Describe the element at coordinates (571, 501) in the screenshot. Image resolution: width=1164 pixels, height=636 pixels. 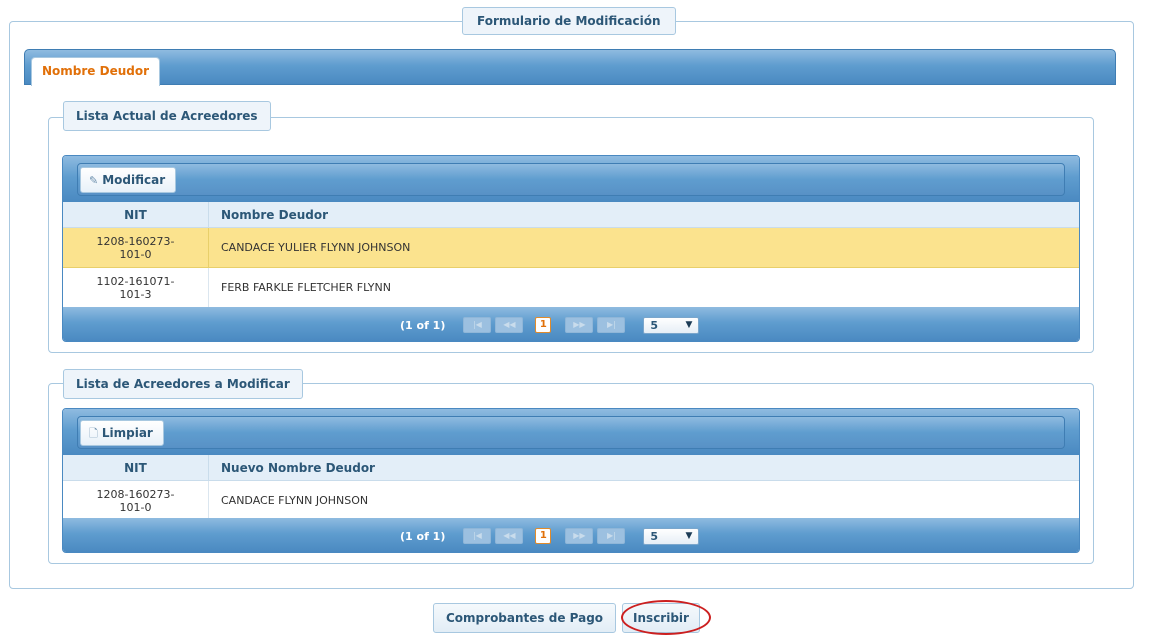
I see `table-row: 1208-160273- 101-0 CANDACE FLYNN JOHNSON` at that location.